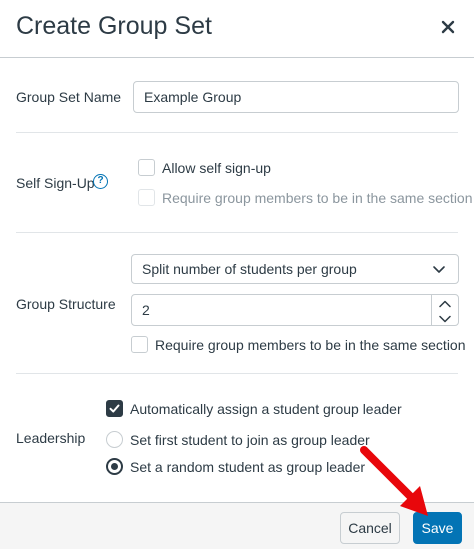 This screenshot has width=474, height=549. What do you see at coordinates (139, 344) in the screenshot?
I see `structure-require-same-section-checkbox` at bounding box center [139, 344].